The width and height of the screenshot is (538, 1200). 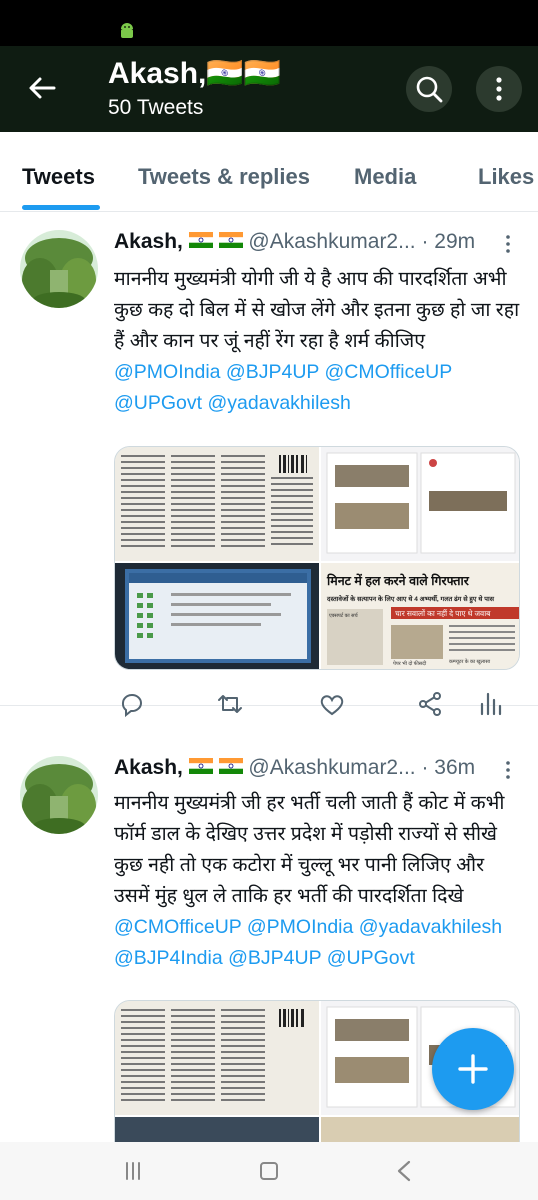 I want to click on analytics-icon, so click(x=490, y=704).